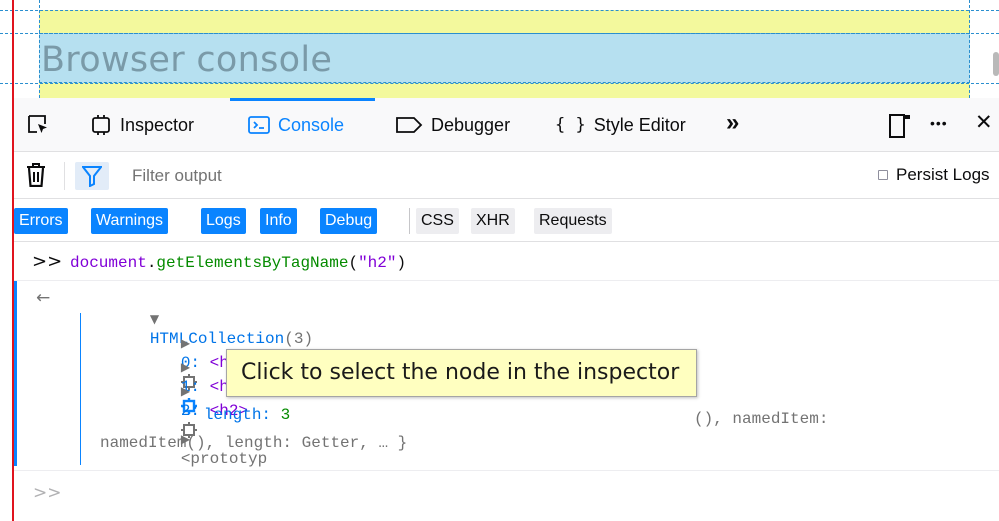 The height and width of the screenshot is (521, 999). I want to click on persist-logs-label: Persist Logs, so click(943, 174).